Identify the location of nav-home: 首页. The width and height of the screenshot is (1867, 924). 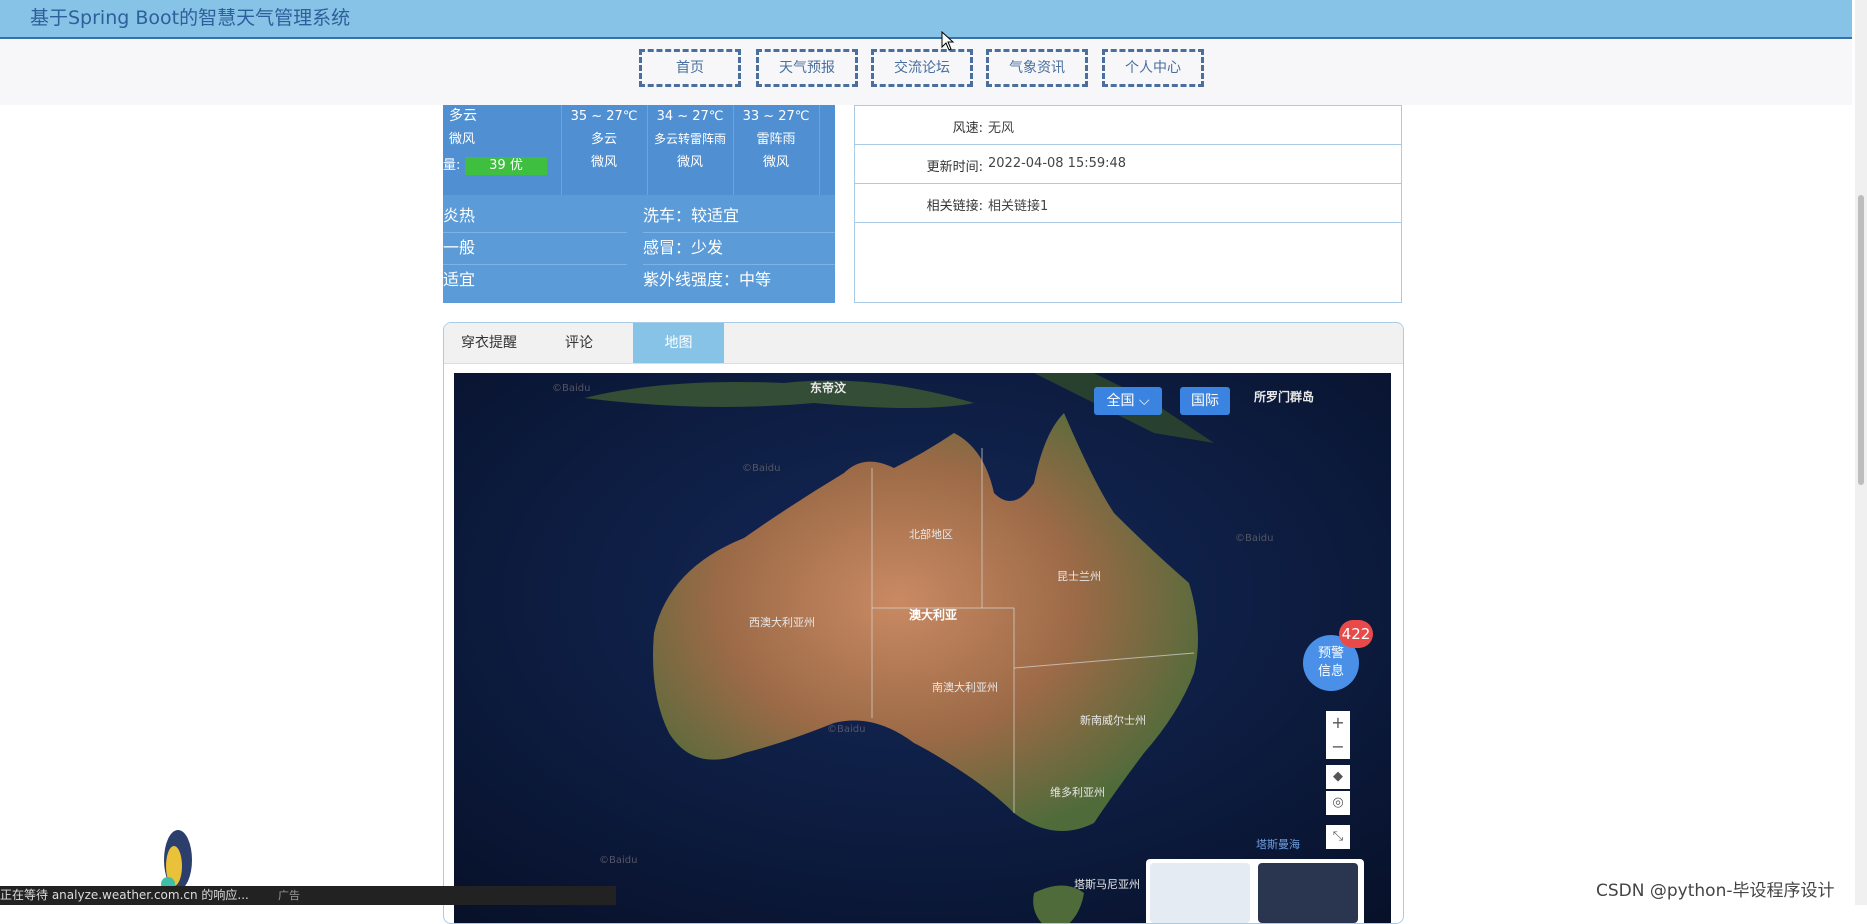
(690, 68).